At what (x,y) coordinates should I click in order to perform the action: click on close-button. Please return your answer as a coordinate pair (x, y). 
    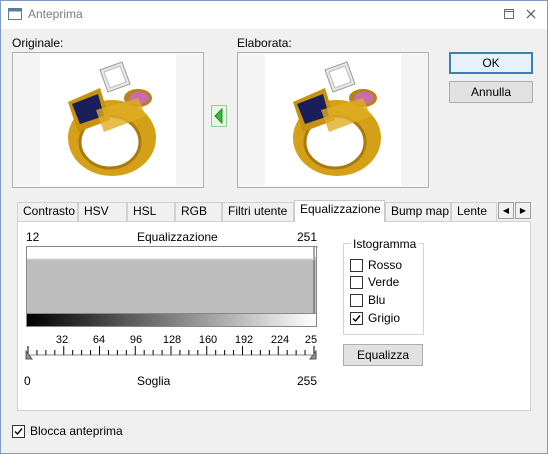
    Looking at the image, I should click on (531, 14).